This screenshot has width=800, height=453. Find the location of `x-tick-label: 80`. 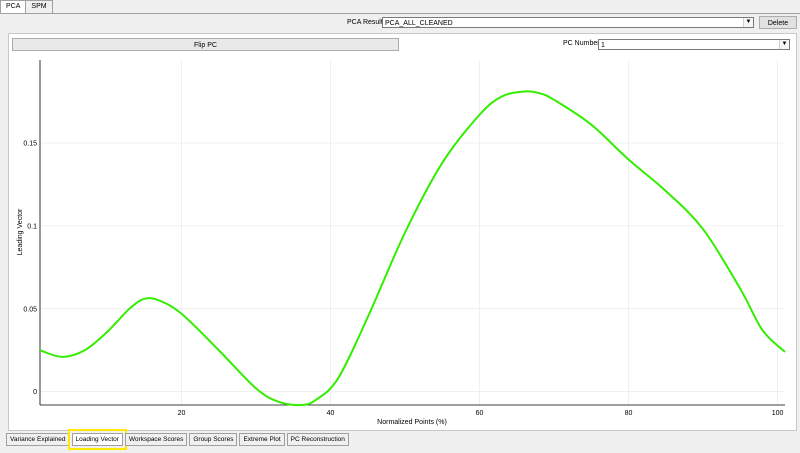

x-tick-label: 80 is located at coordinates (629, 413).